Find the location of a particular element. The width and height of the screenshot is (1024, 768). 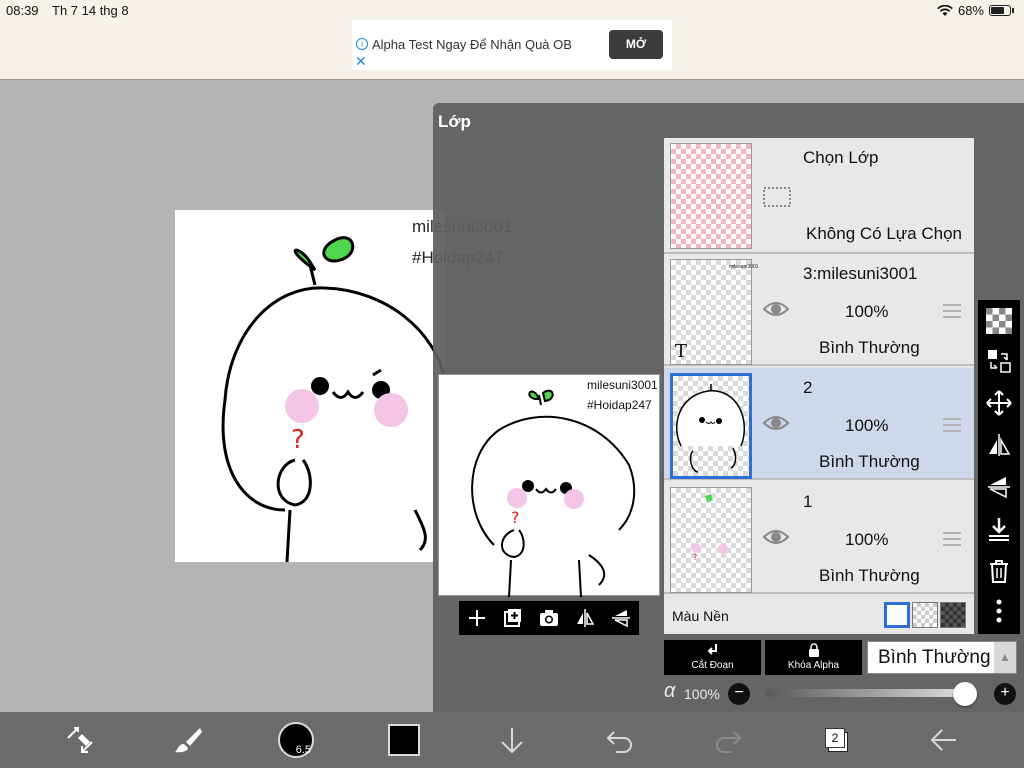

opacity-row: α 100% − + is located at coordinates (842, 694).